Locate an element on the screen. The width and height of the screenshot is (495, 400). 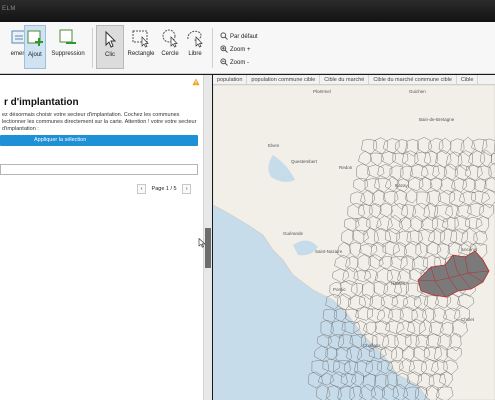
ribbon-button-cercle: Cercle is located at coordinates (170, 47).